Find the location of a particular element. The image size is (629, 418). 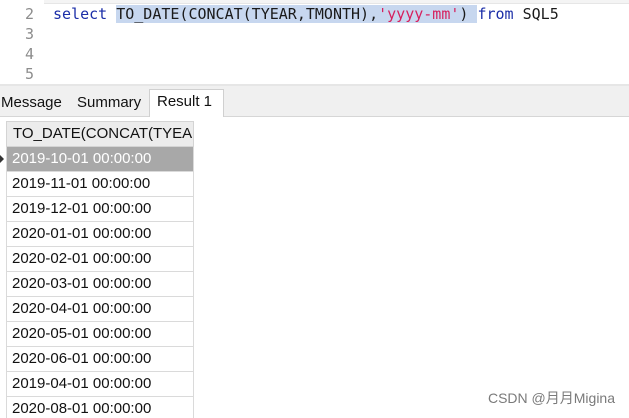

table-row: 2020-04-01 00:00:00 is located at coordinates (100, 309).